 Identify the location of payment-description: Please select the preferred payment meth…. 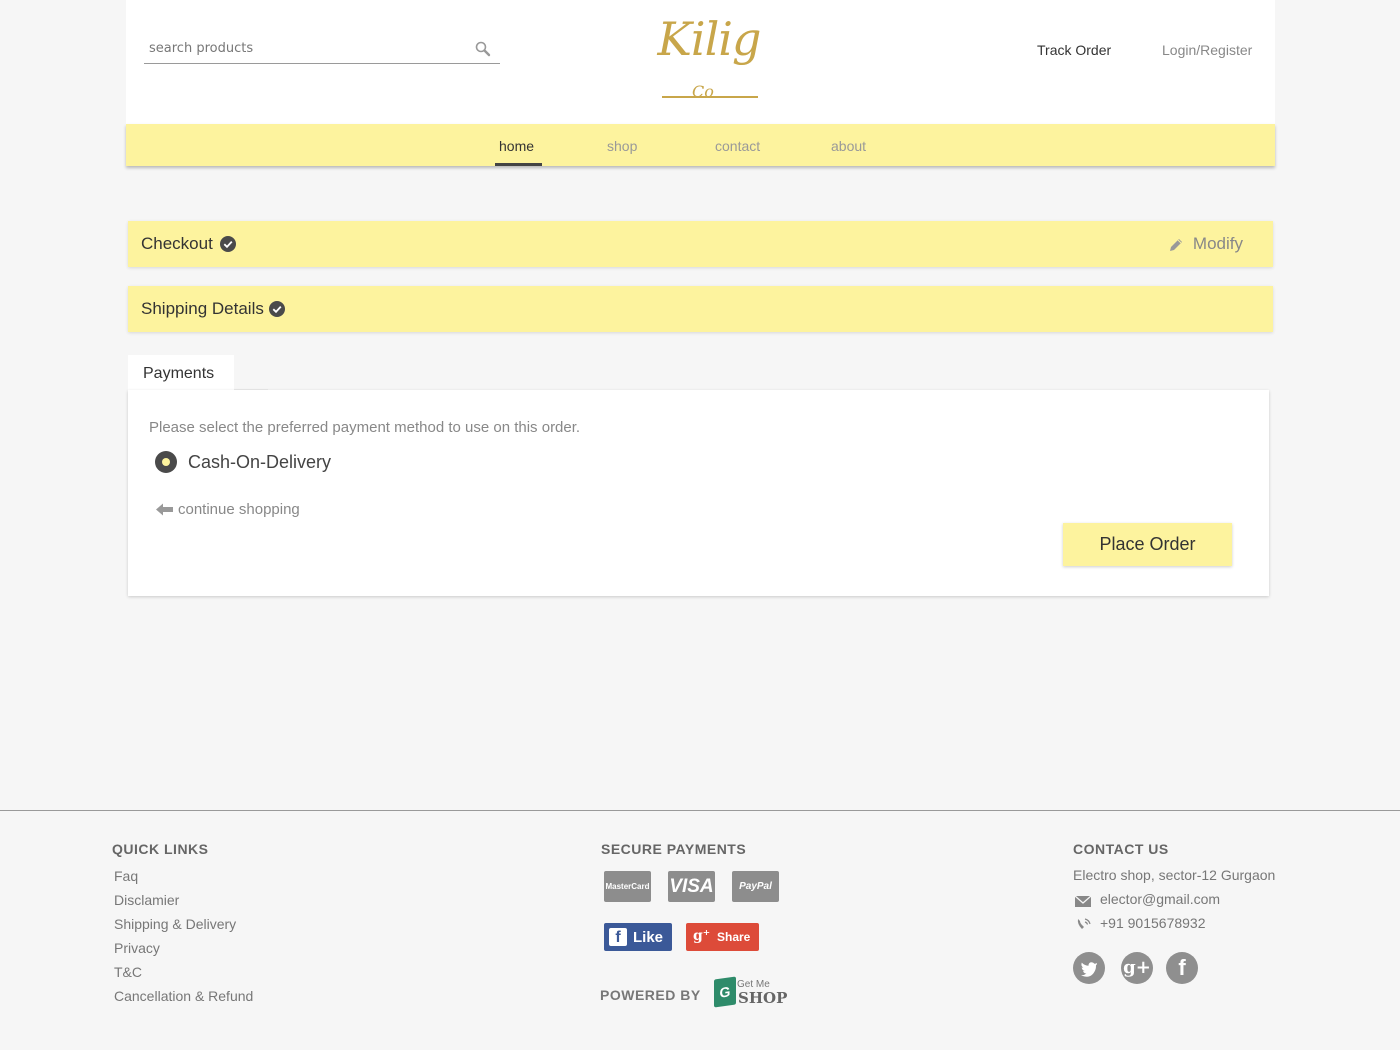
(365, 427).